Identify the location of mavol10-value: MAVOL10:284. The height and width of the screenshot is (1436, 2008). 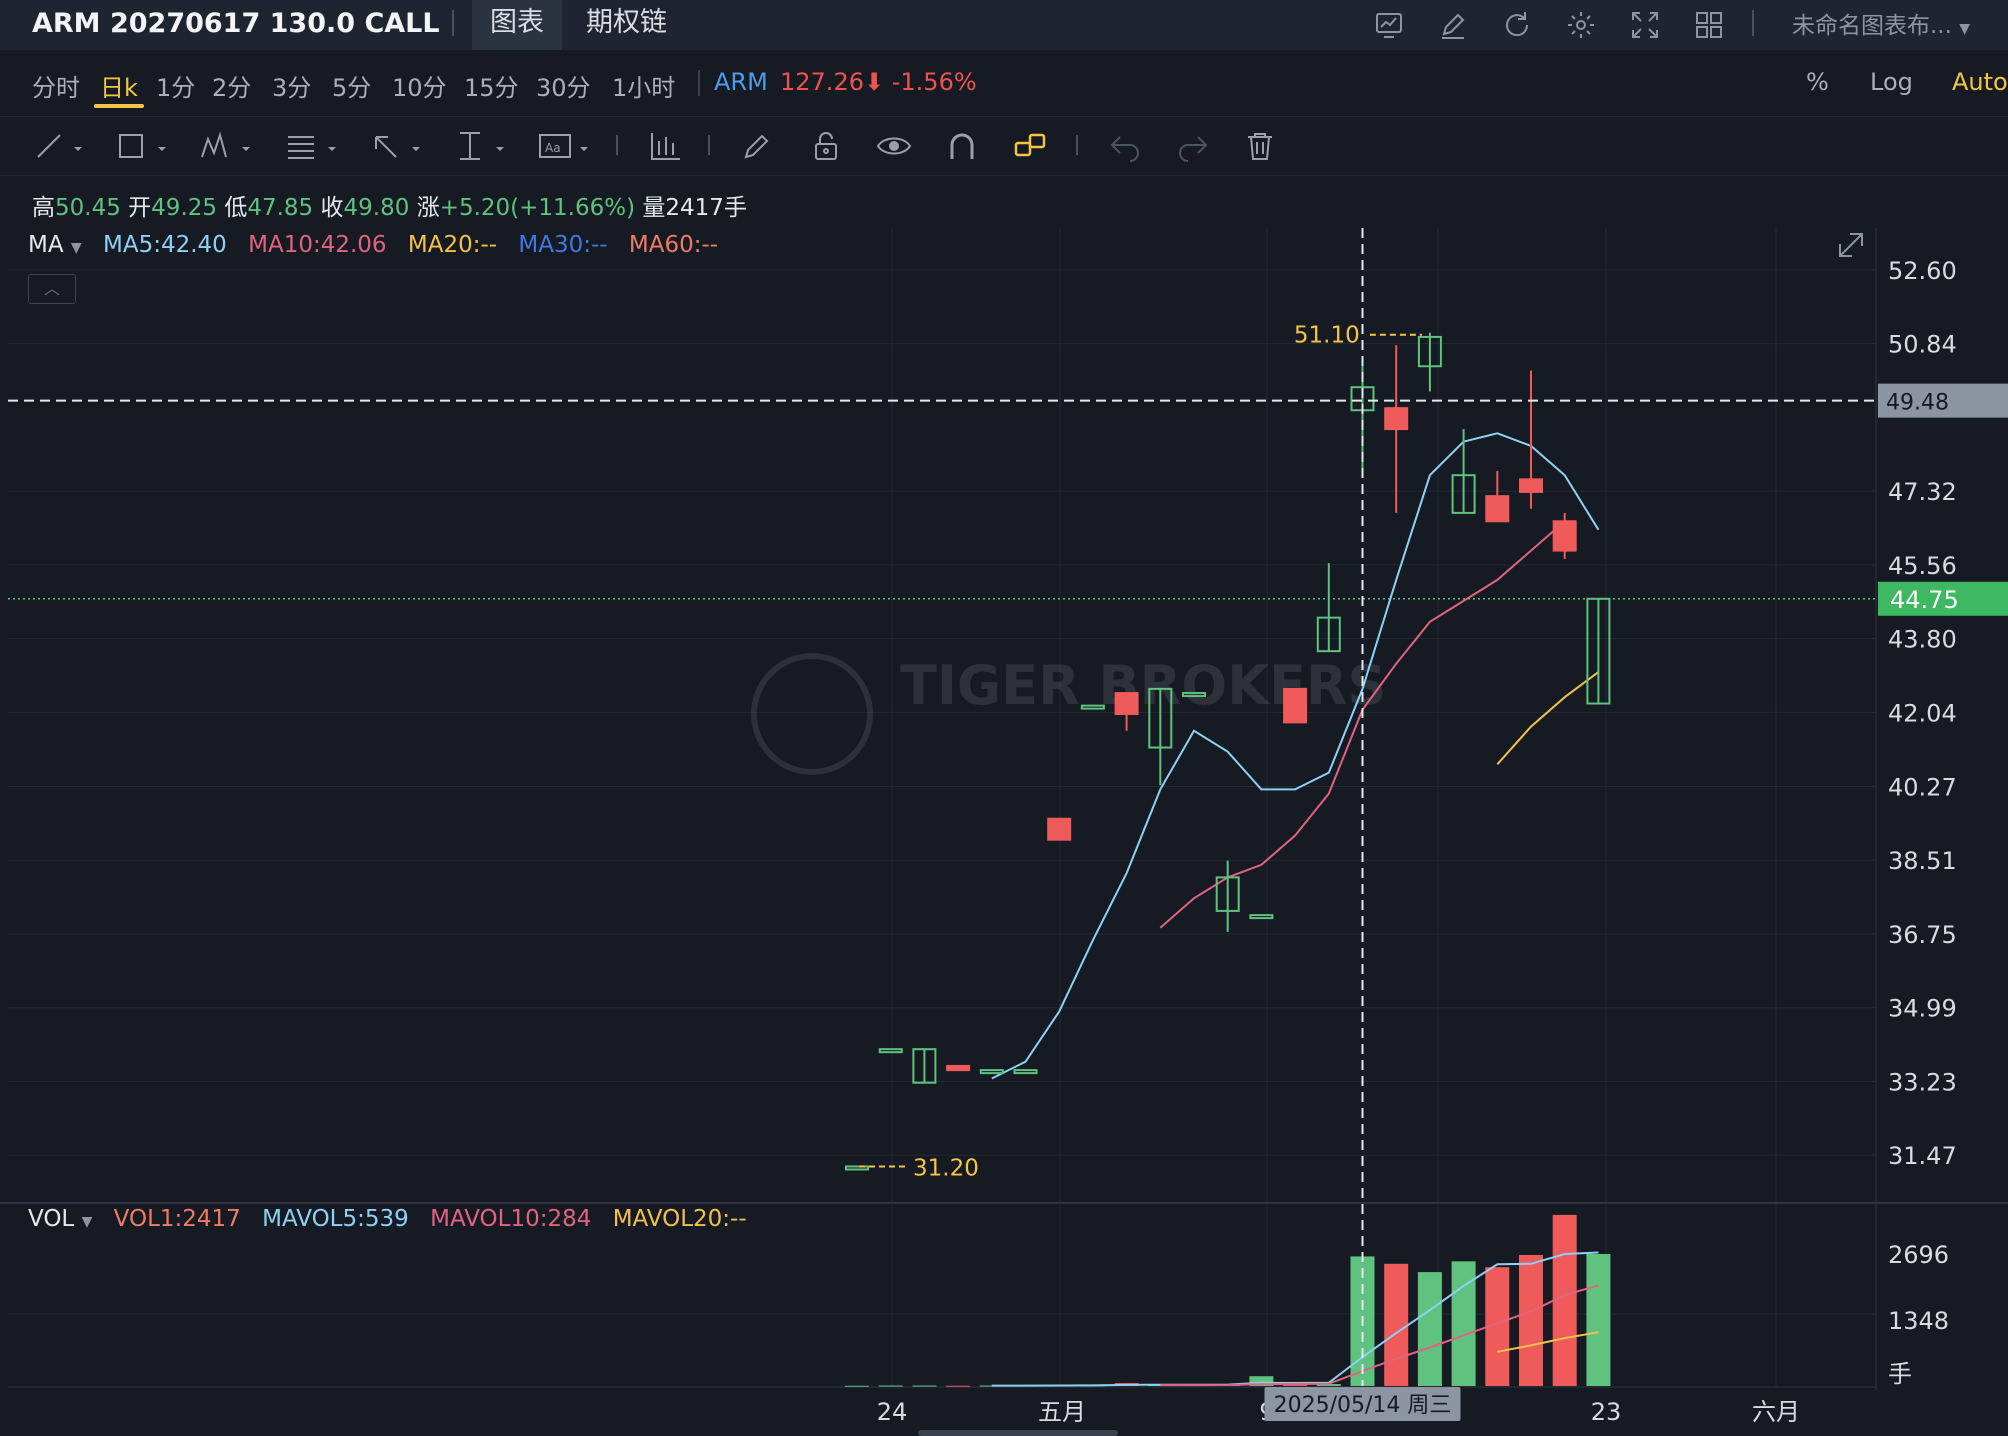
(511, 1219).